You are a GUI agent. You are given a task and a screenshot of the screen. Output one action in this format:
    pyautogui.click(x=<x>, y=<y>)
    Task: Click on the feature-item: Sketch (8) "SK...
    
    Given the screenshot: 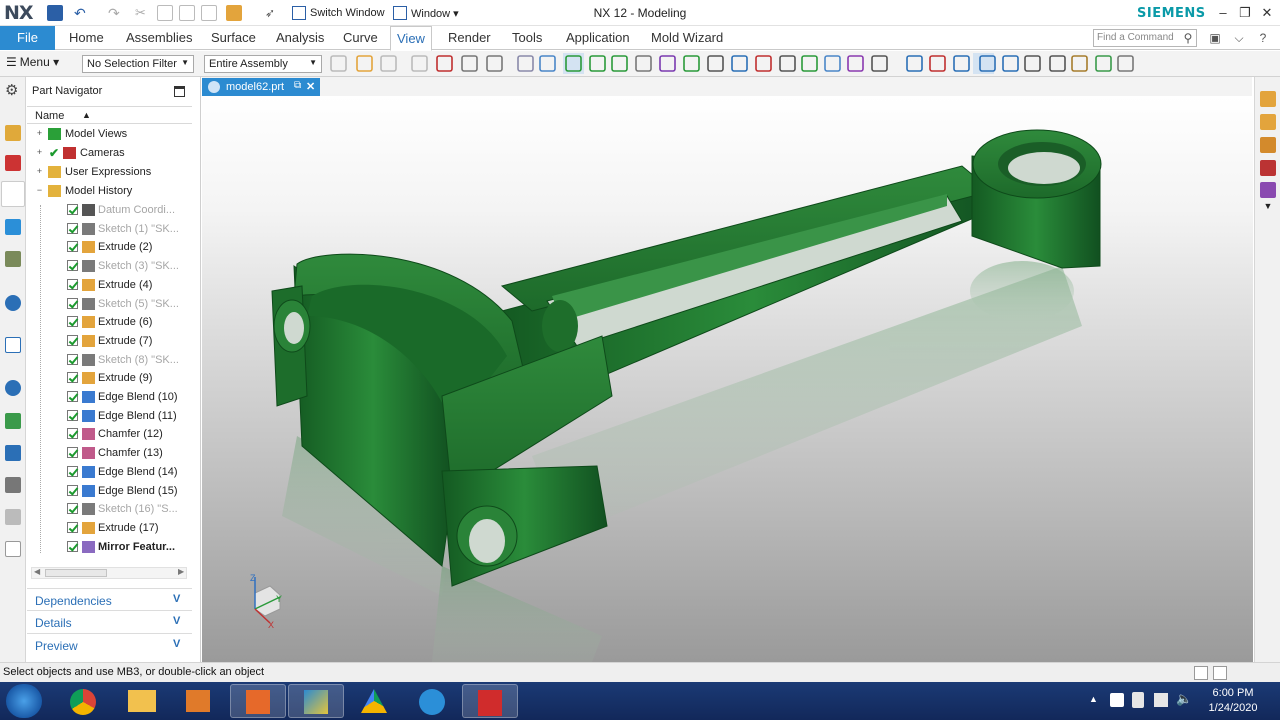 What is the action you would take?
    pyautogui.click(x=109, y=360)
    